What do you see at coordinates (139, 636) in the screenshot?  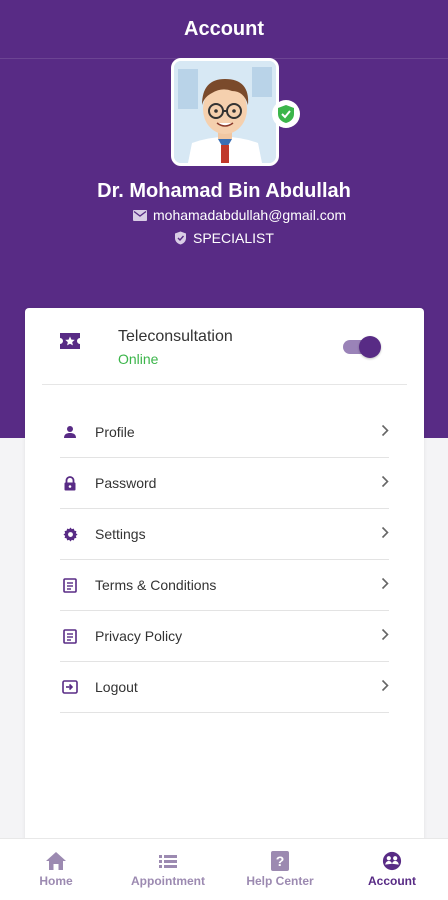 I see `menu-label-privacy: Privacy Policy` at bounding box center [139, 636].